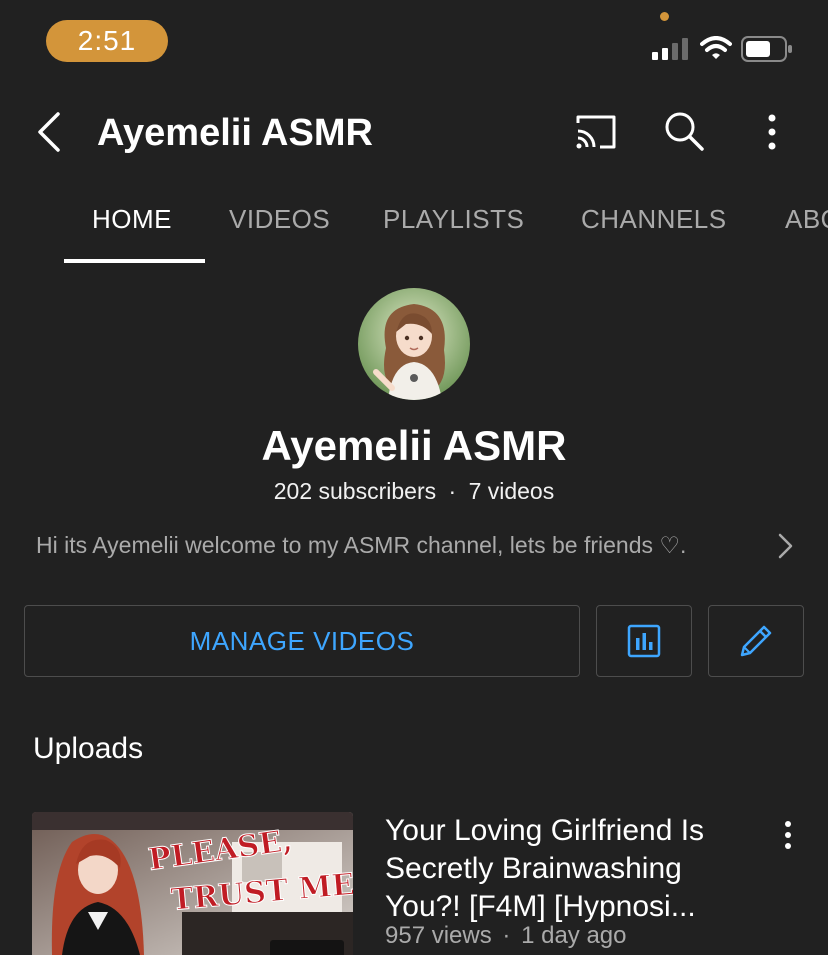 This screenshot has height=955, width=828. I want to click on active-tab-indicator, so click(134, 261).